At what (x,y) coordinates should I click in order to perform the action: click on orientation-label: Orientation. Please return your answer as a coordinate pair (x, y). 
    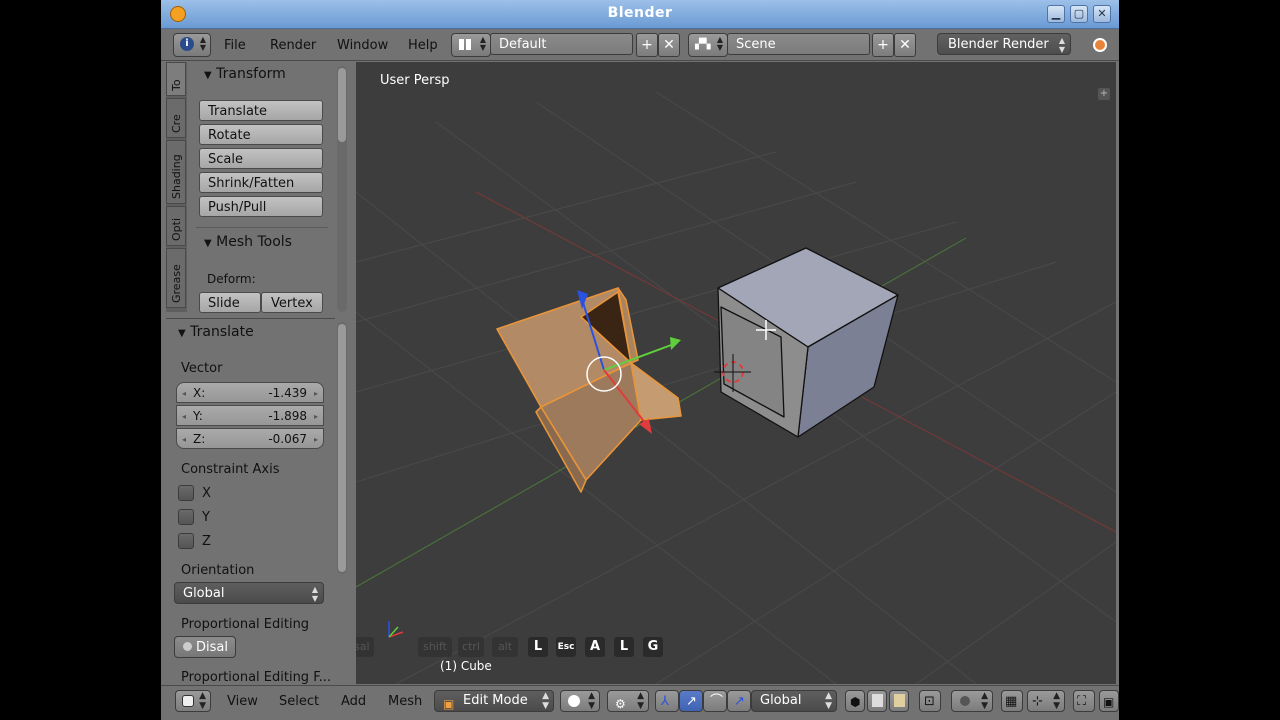
    Looking at the image, I should click on (218, 570).